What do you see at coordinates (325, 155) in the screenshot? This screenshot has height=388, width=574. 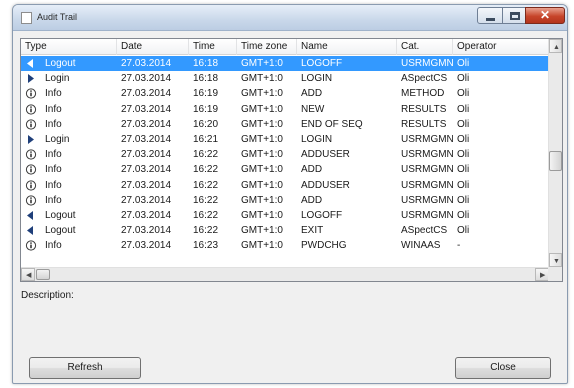 I see `cell-name: ADDUSER` at bounding box center [325, 155].